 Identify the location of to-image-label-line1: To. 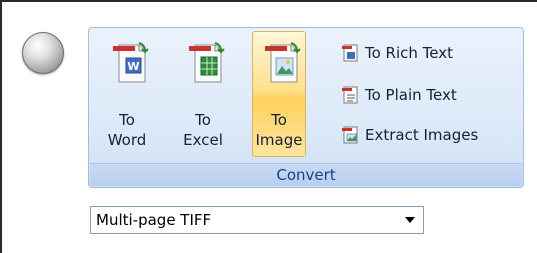
(279, 120).